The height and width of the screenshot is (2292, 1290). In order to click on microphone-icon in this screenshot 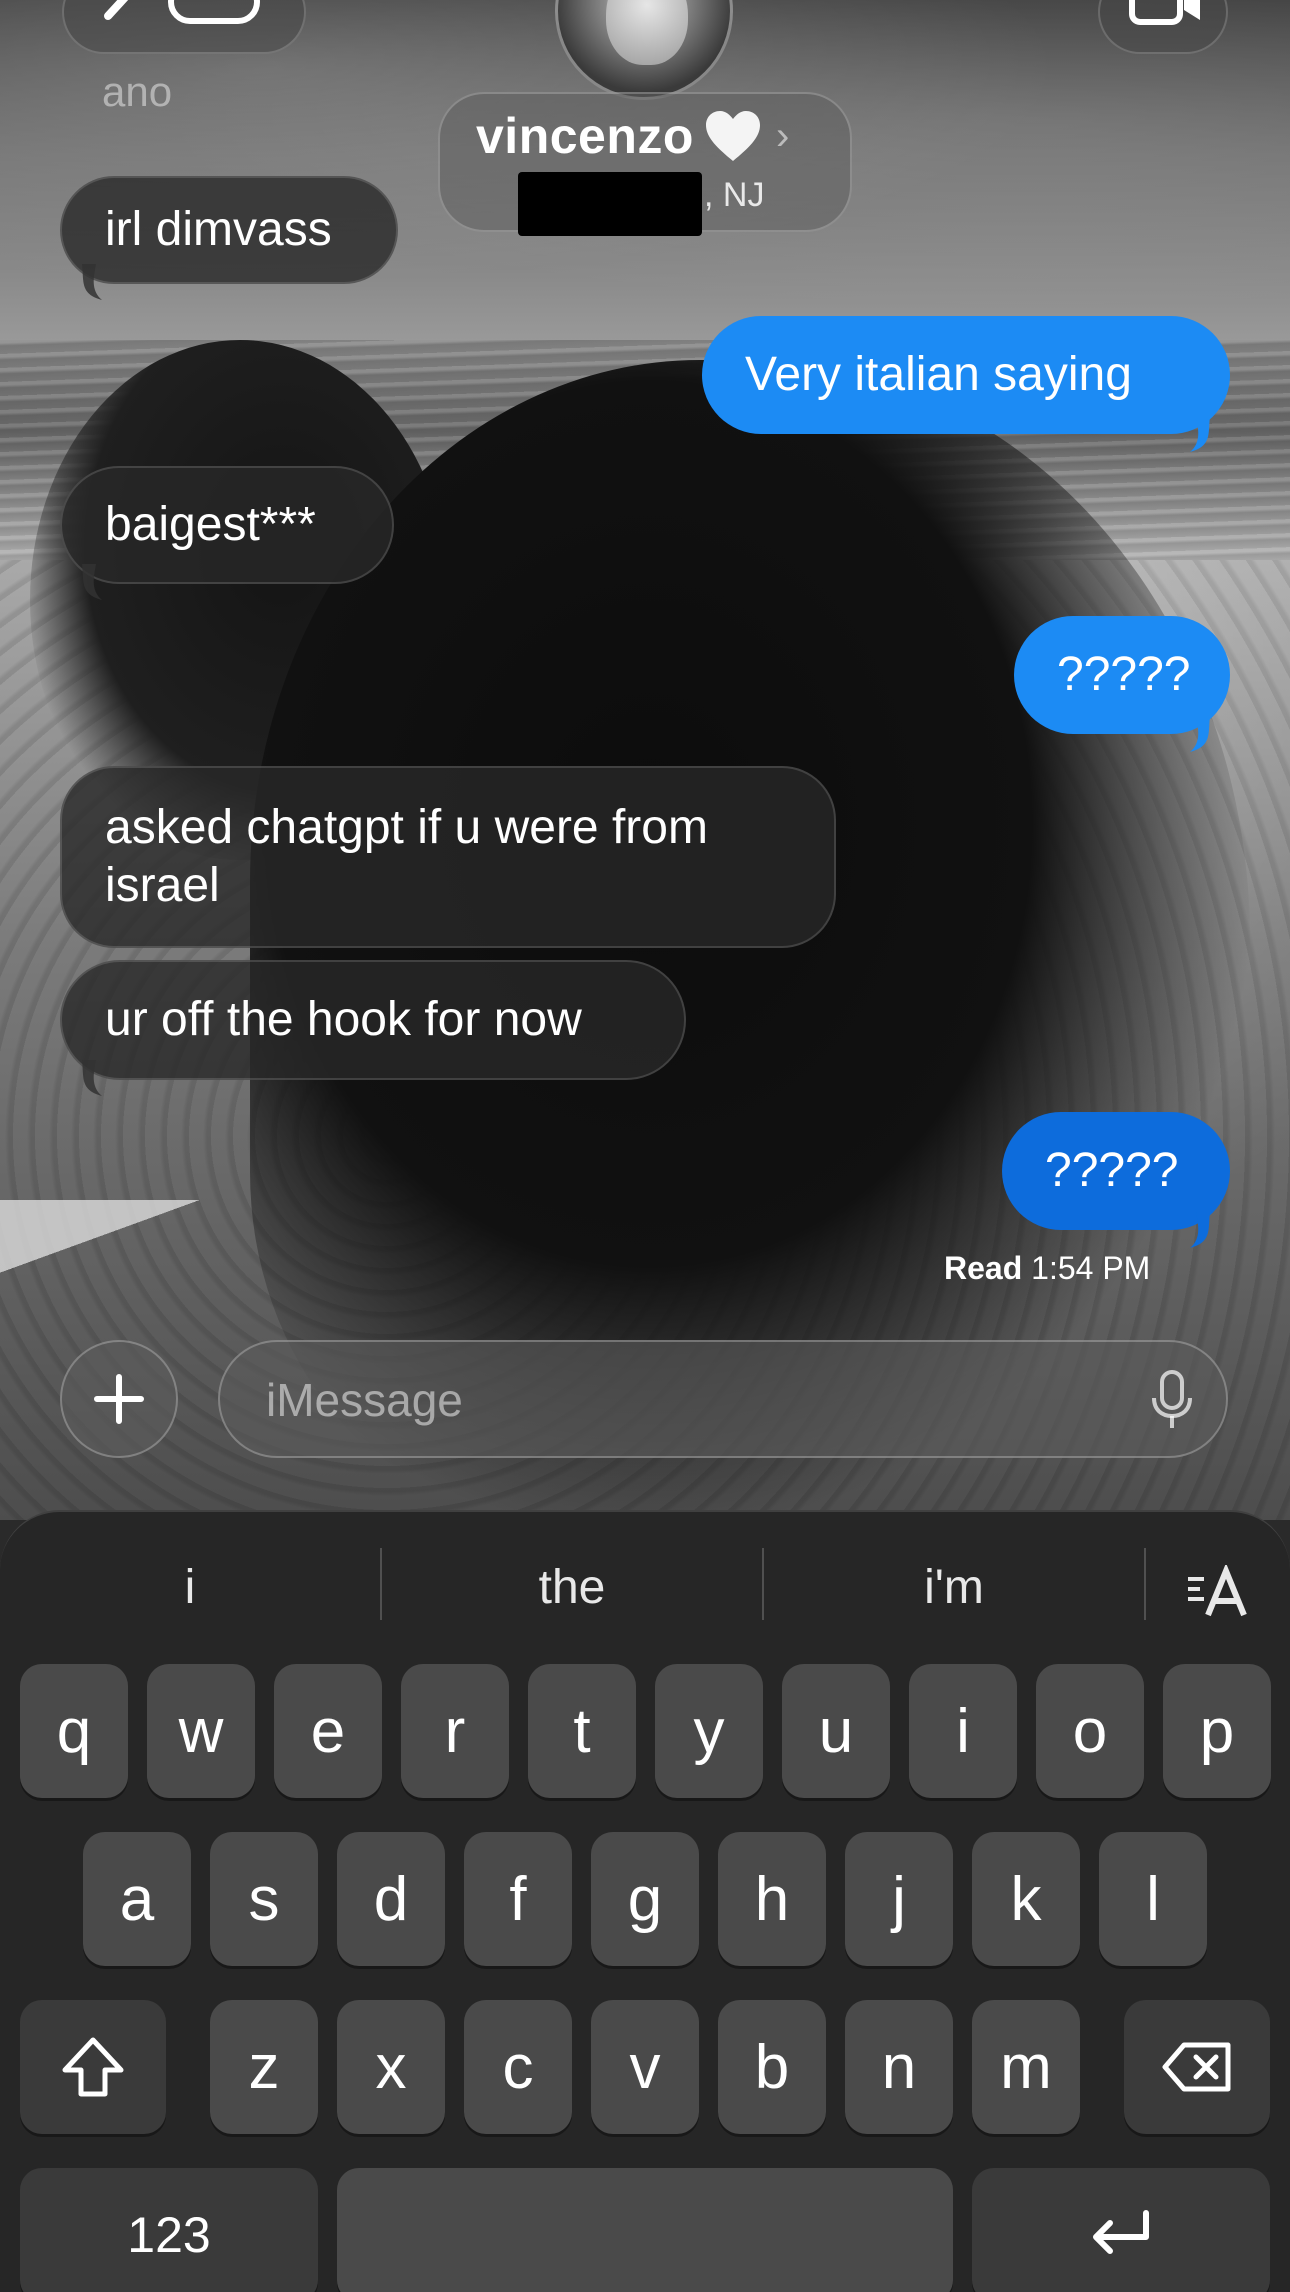, I will do `click(1172, 1401)`.